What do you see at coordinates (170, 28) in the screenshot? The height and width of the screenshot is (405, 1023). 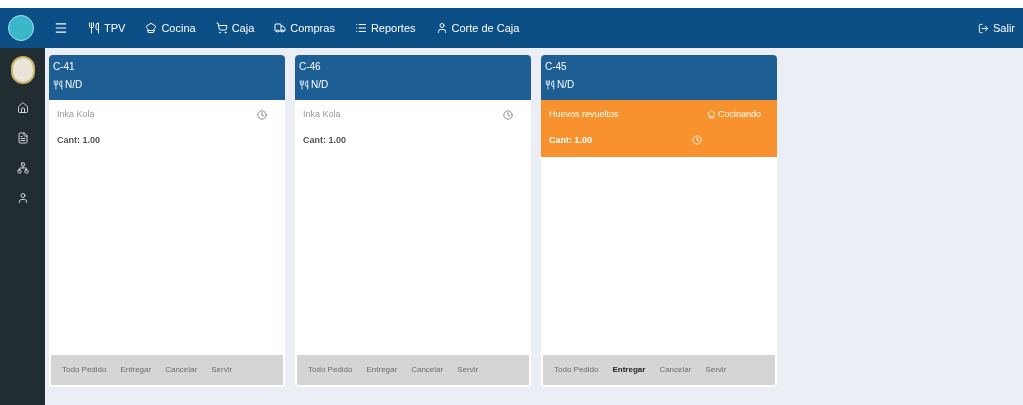 I see `nav-link: Cocina` at bounding box center [170, 28].